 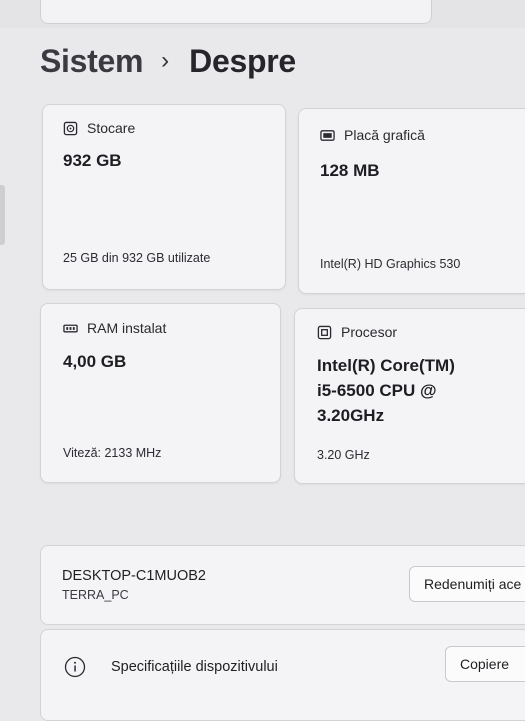 I want to click on ram-size: 4,00 GB, so click(x=95, y=361).